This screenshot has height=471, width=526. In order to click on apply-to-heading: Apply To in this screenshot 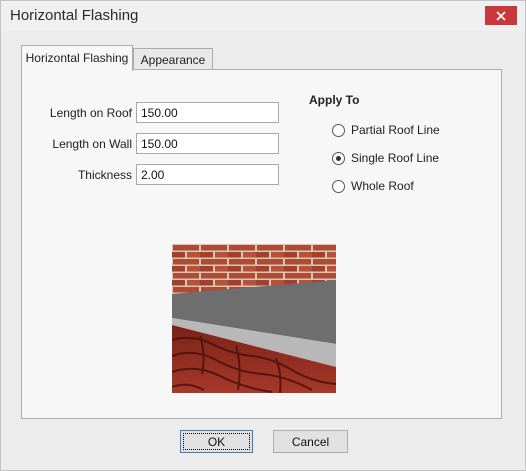, I will do `click(334, 100)`.